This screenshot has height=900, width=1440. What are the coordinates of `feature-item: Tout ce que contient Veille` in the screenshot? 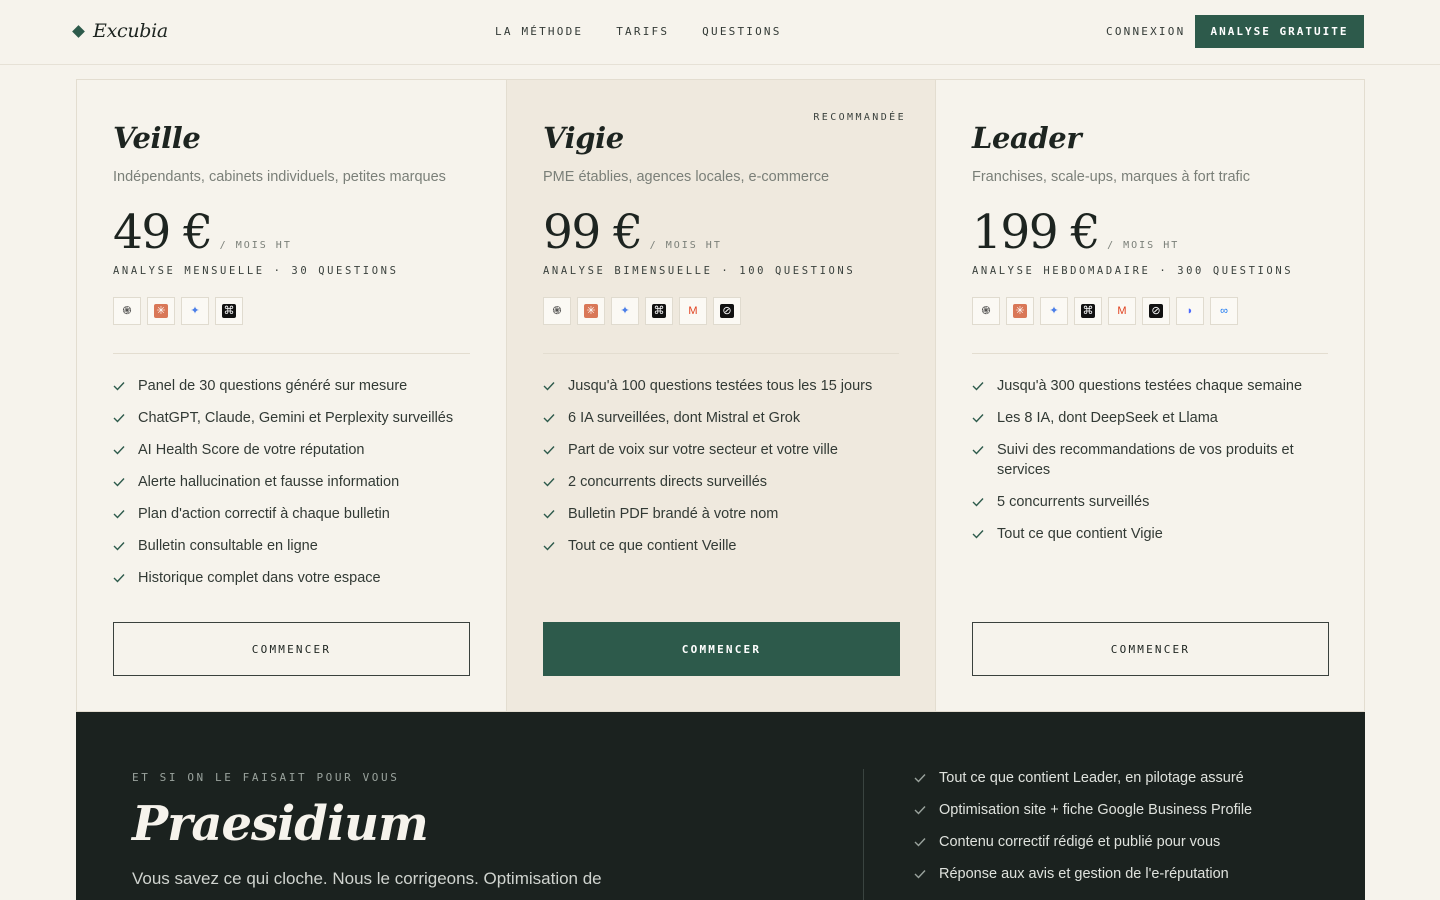 It's located at (721, 546).